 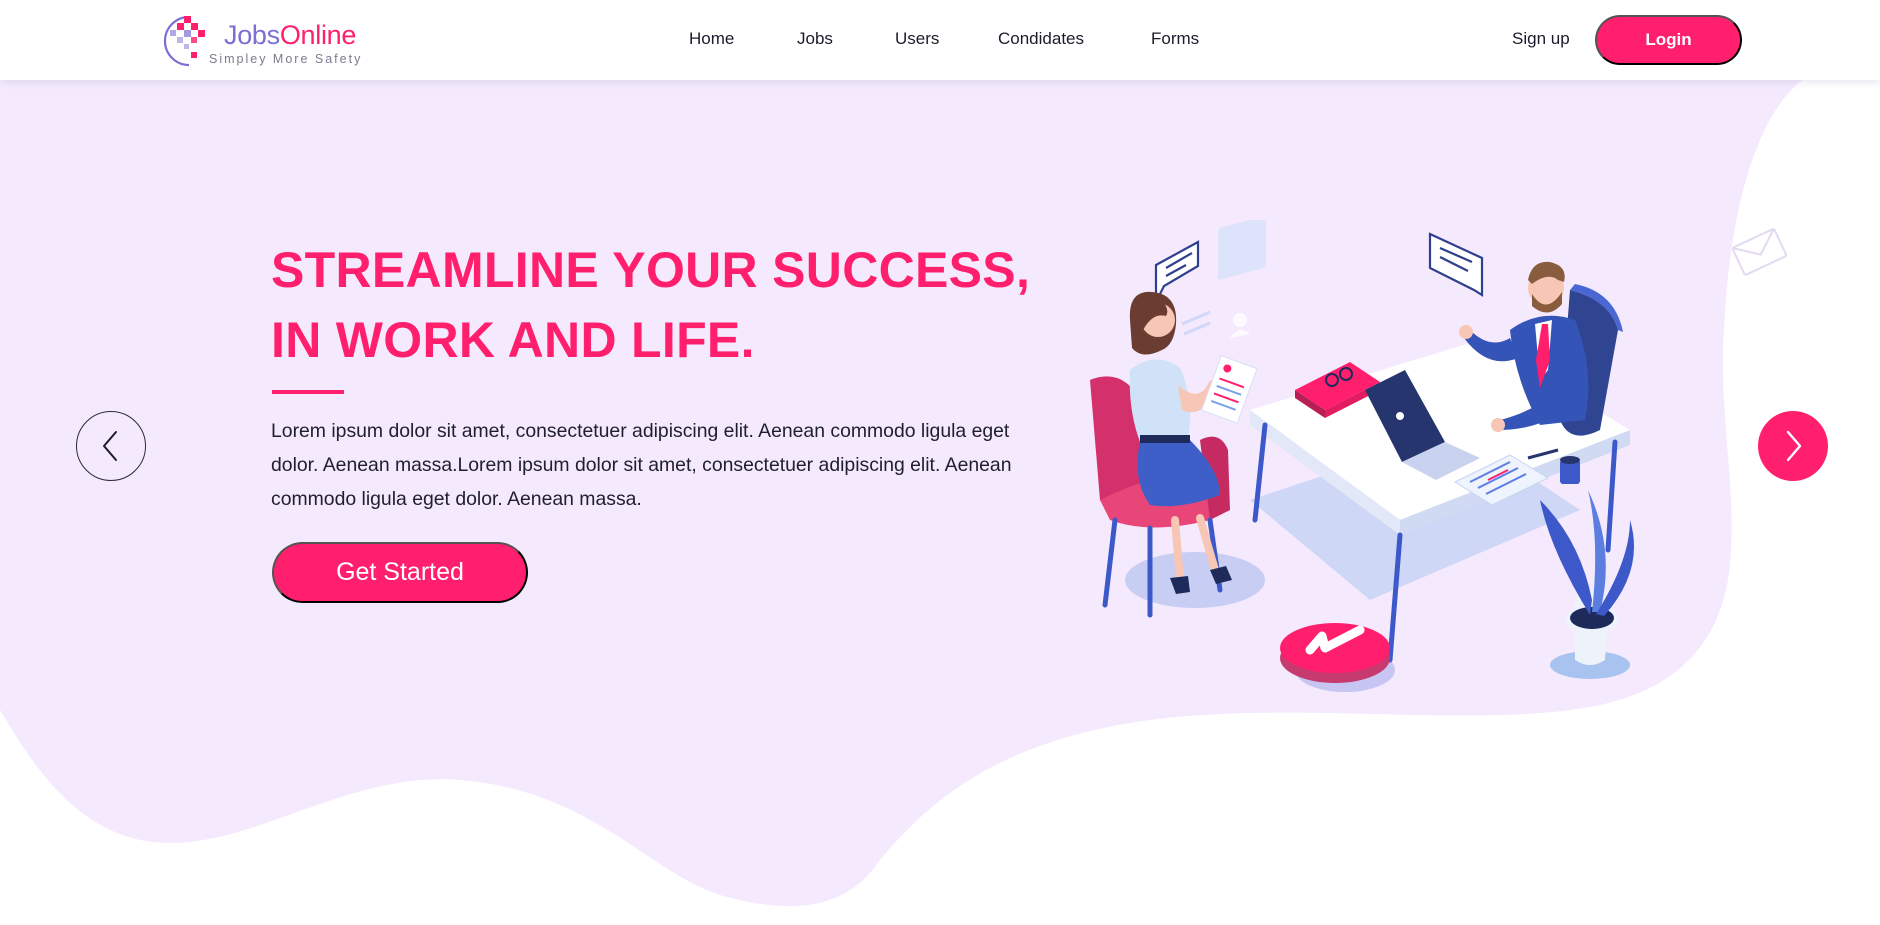 What do you see at coordinates (513, 340) in the screenshot?
I see `hero-title-line2: IN WORK AND LIFE.` at bounding box center [513, 340].